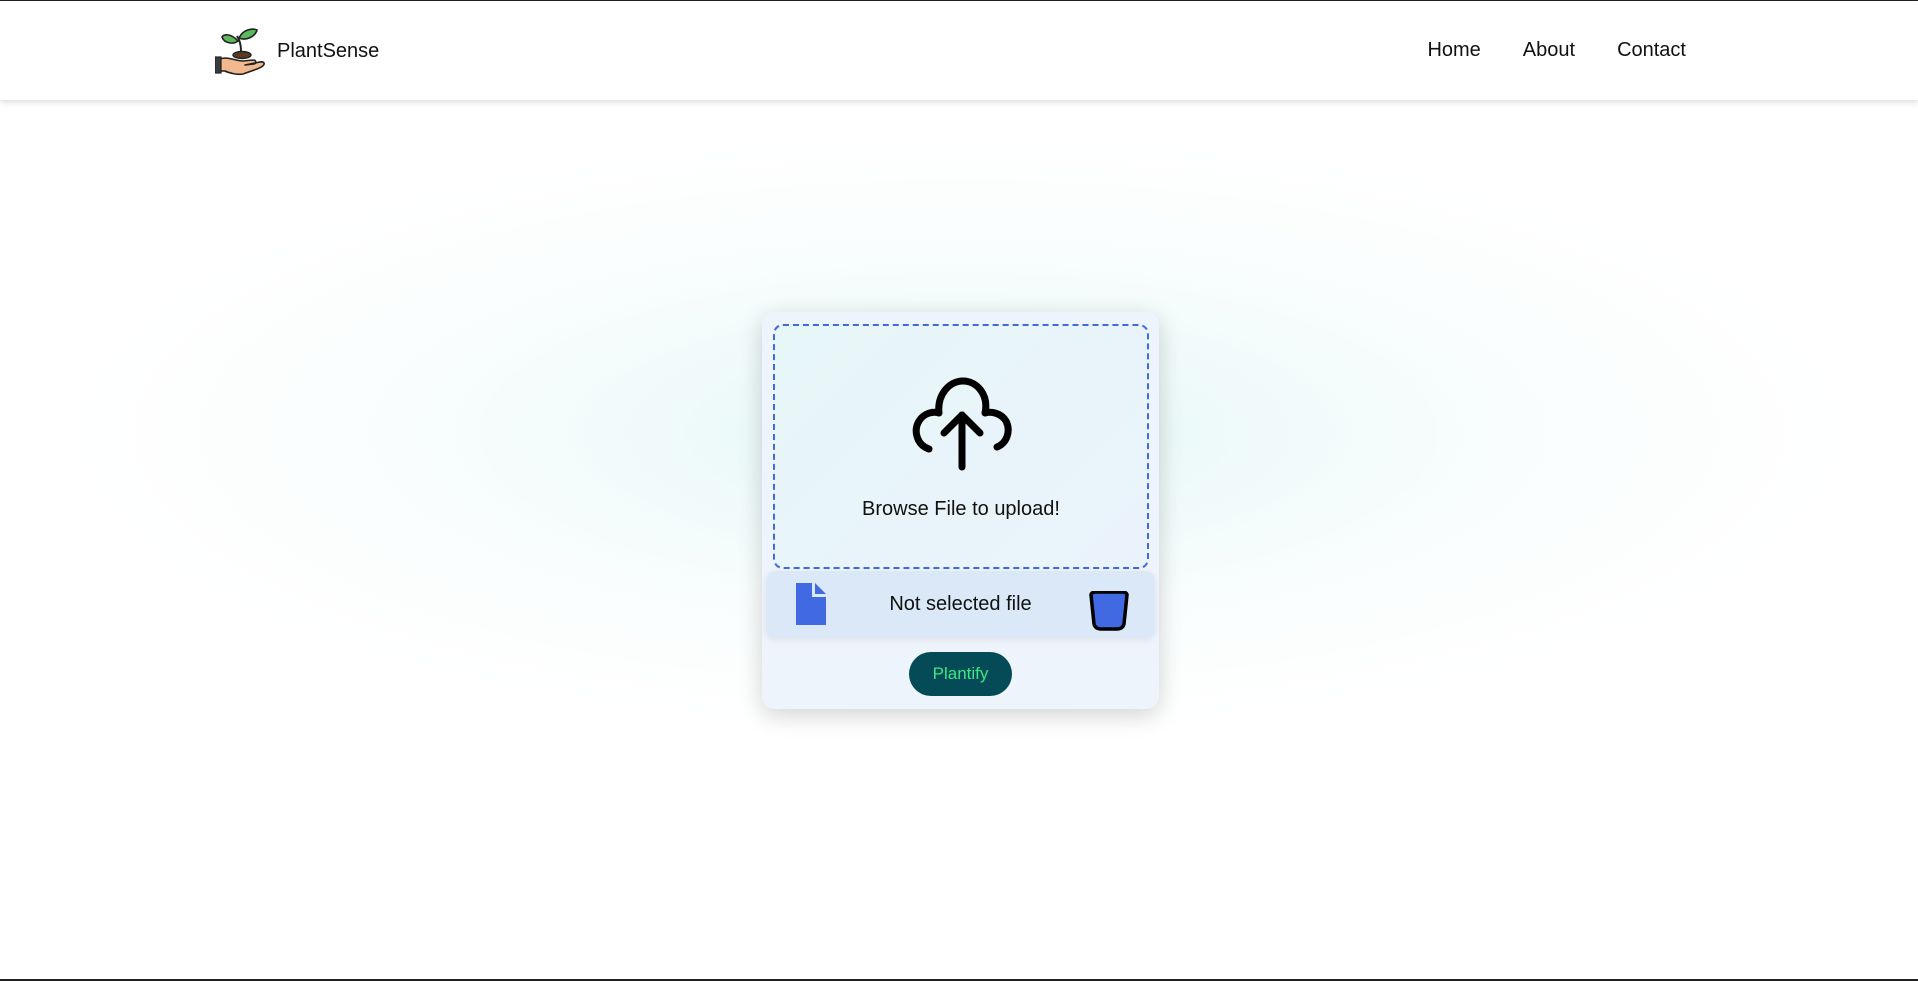 Image resolution: width=1918 pixels, height=981 pixels. What do you see at coordinates (328, 50) in the screenshot?
I see `brand-name: PlantSense` at bounding box center [328, 50].